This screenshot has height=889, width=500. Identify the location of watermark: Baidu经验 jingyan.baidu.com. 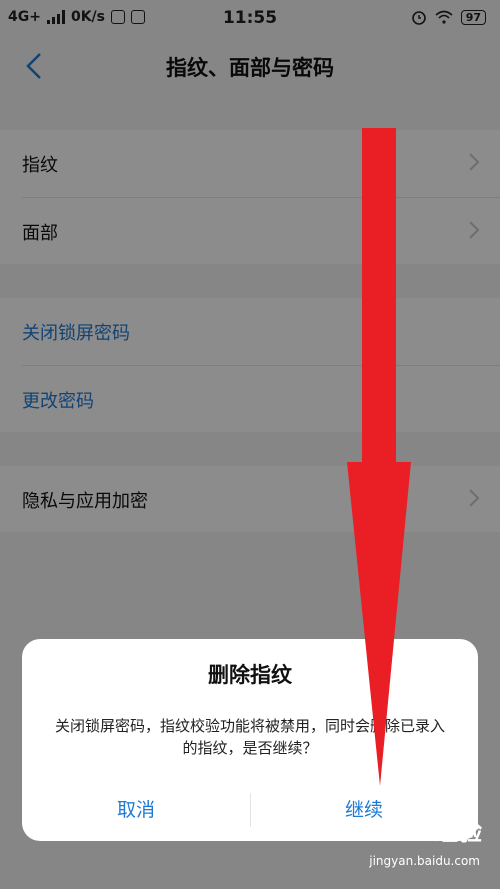
(407, 843).